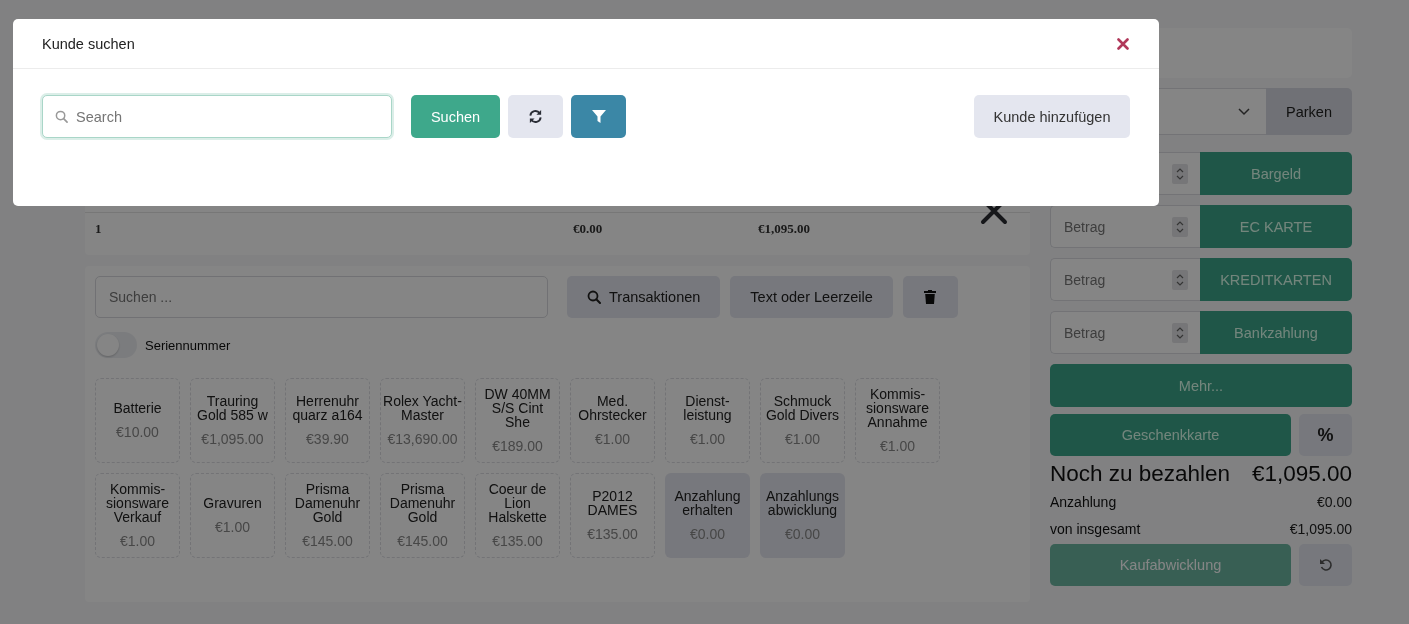 The width and height of the screenshot is (1409, 624). I want to click on total-value: €1,095.00, so click(1320, 528).